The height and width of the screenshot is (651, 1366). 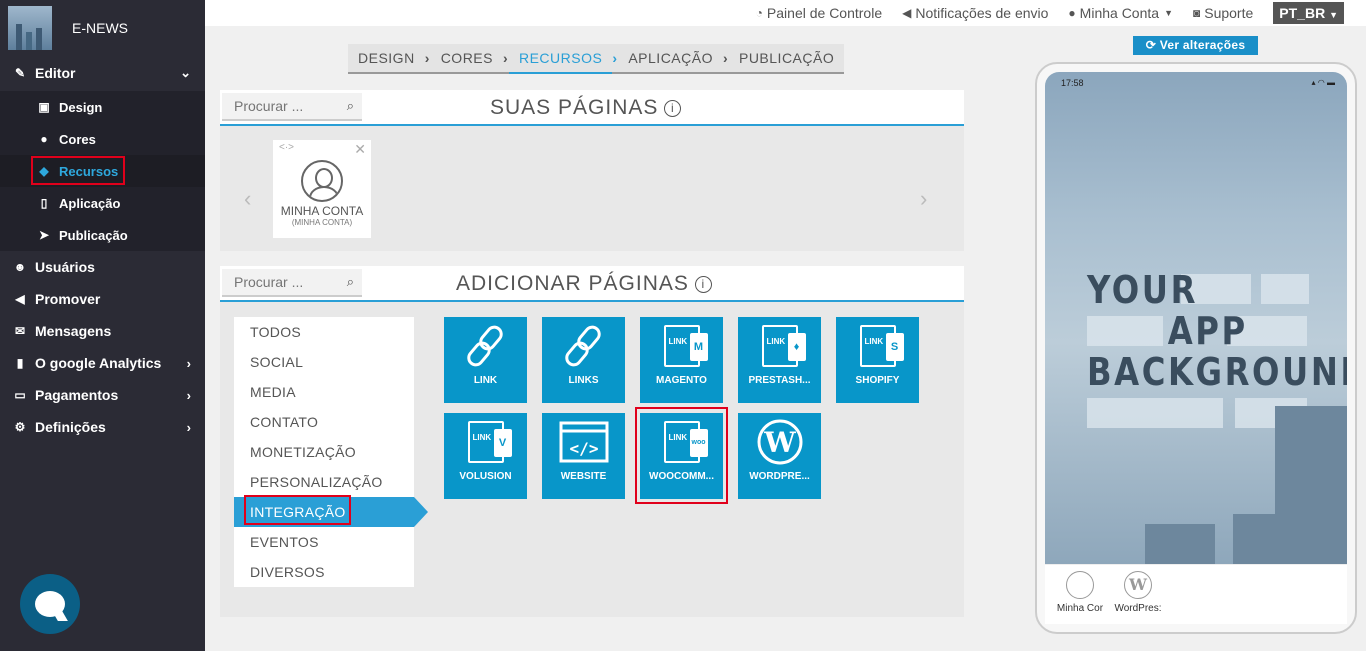 I want to click on your-pages-title: SUAS PÁGINAS i, so click(x=586, y=108).